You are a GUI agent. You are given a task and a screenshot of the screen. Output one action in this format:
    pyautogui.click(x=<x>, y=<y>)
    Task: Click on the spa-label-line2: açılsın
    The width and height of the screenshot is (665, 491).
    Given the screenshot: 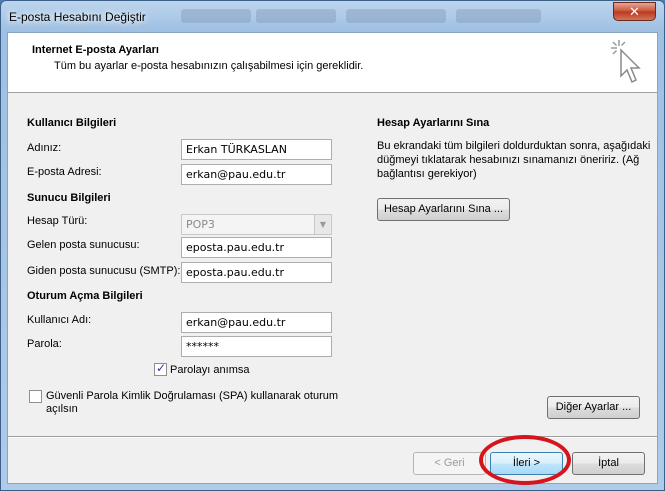 What is the action you would take?
    pyautogui.click(x=62, y=409)
    